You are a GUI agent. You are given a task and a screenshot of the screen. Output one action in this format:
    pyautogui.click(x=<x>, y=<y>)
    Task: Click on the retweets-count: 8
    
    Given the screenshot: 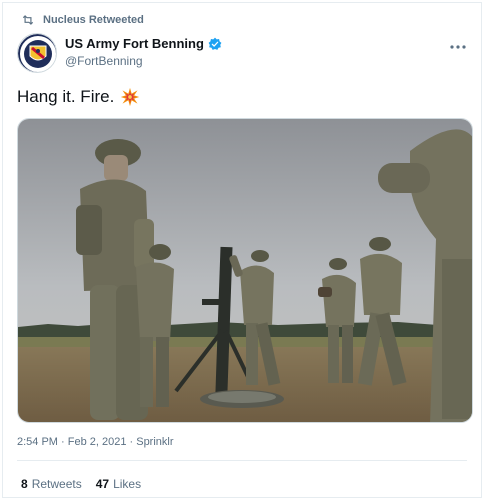 What is the action you would take?
    pyautogui.click(x=24, y=484)
    